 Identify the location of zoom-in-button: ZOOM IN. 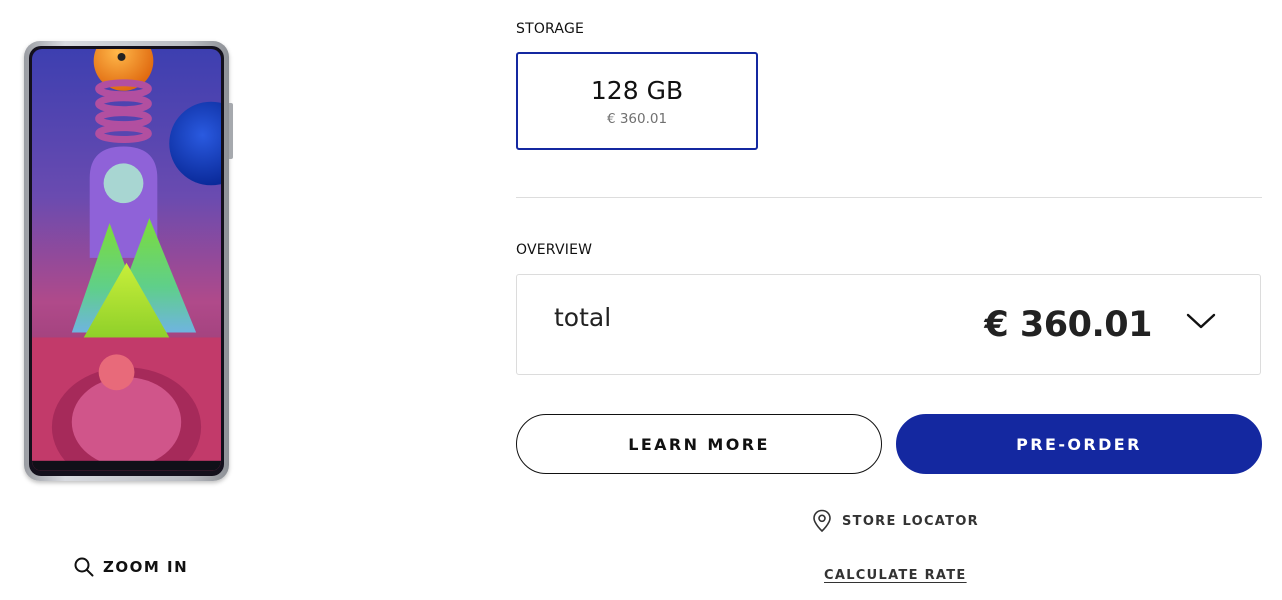
(131, 567).